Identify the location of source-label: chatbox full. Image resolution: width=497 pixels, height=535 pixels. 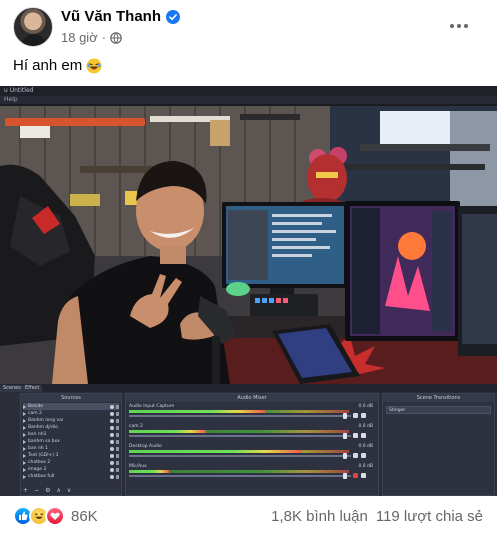
(41, 476).